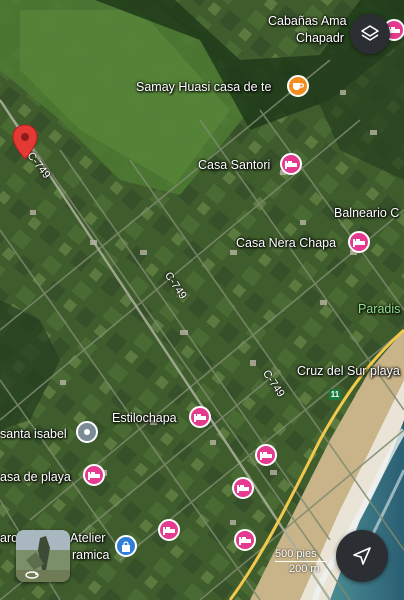  Describe the element at coordinates (234, 165) in the screenshot. I see `label-casa-santori: Casa Santori` at that location.